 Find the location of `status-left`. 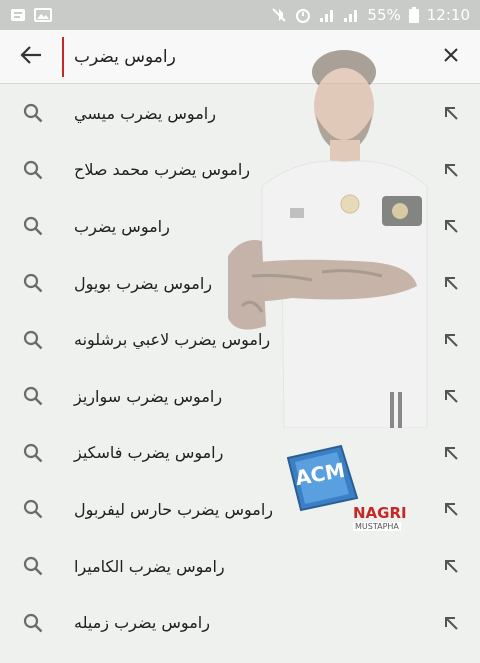

status-left is located at coordinates (31, 15).